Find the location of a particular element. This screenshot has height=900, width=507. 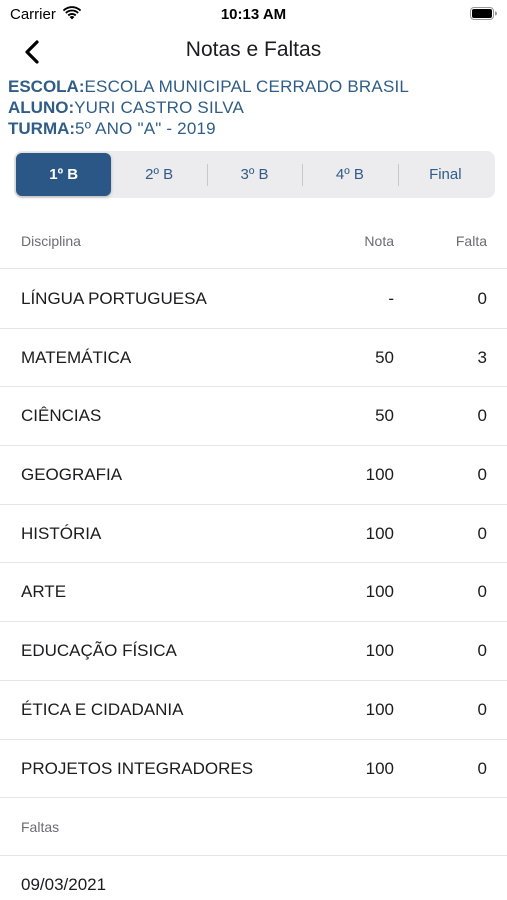

escola-row: ESCOLA:ESCOLA MUNICIPAL CERRADO BRASIL is located at coordinates (255, 86).